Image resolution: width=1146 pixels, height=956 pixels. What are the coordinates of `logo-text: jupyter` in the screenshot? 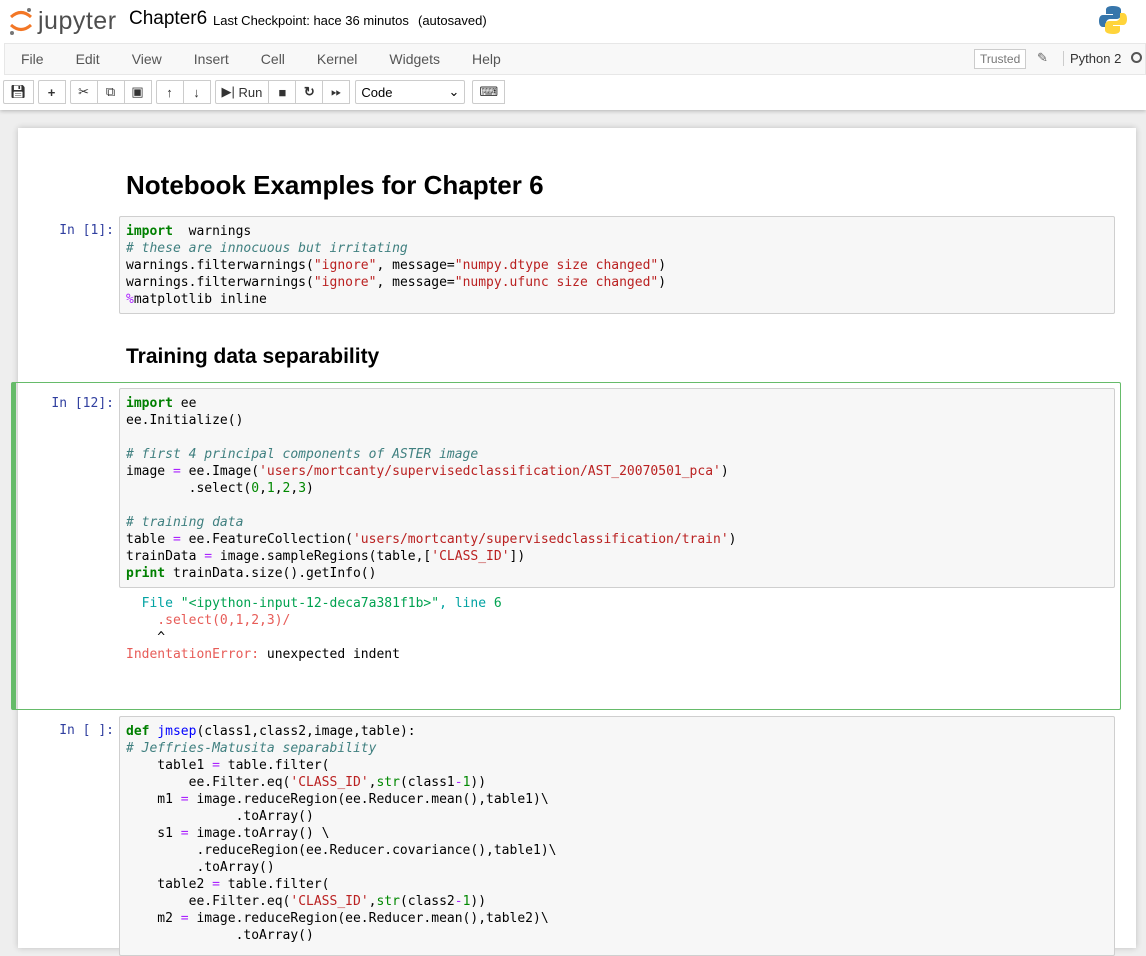 It's located at (77, 20).